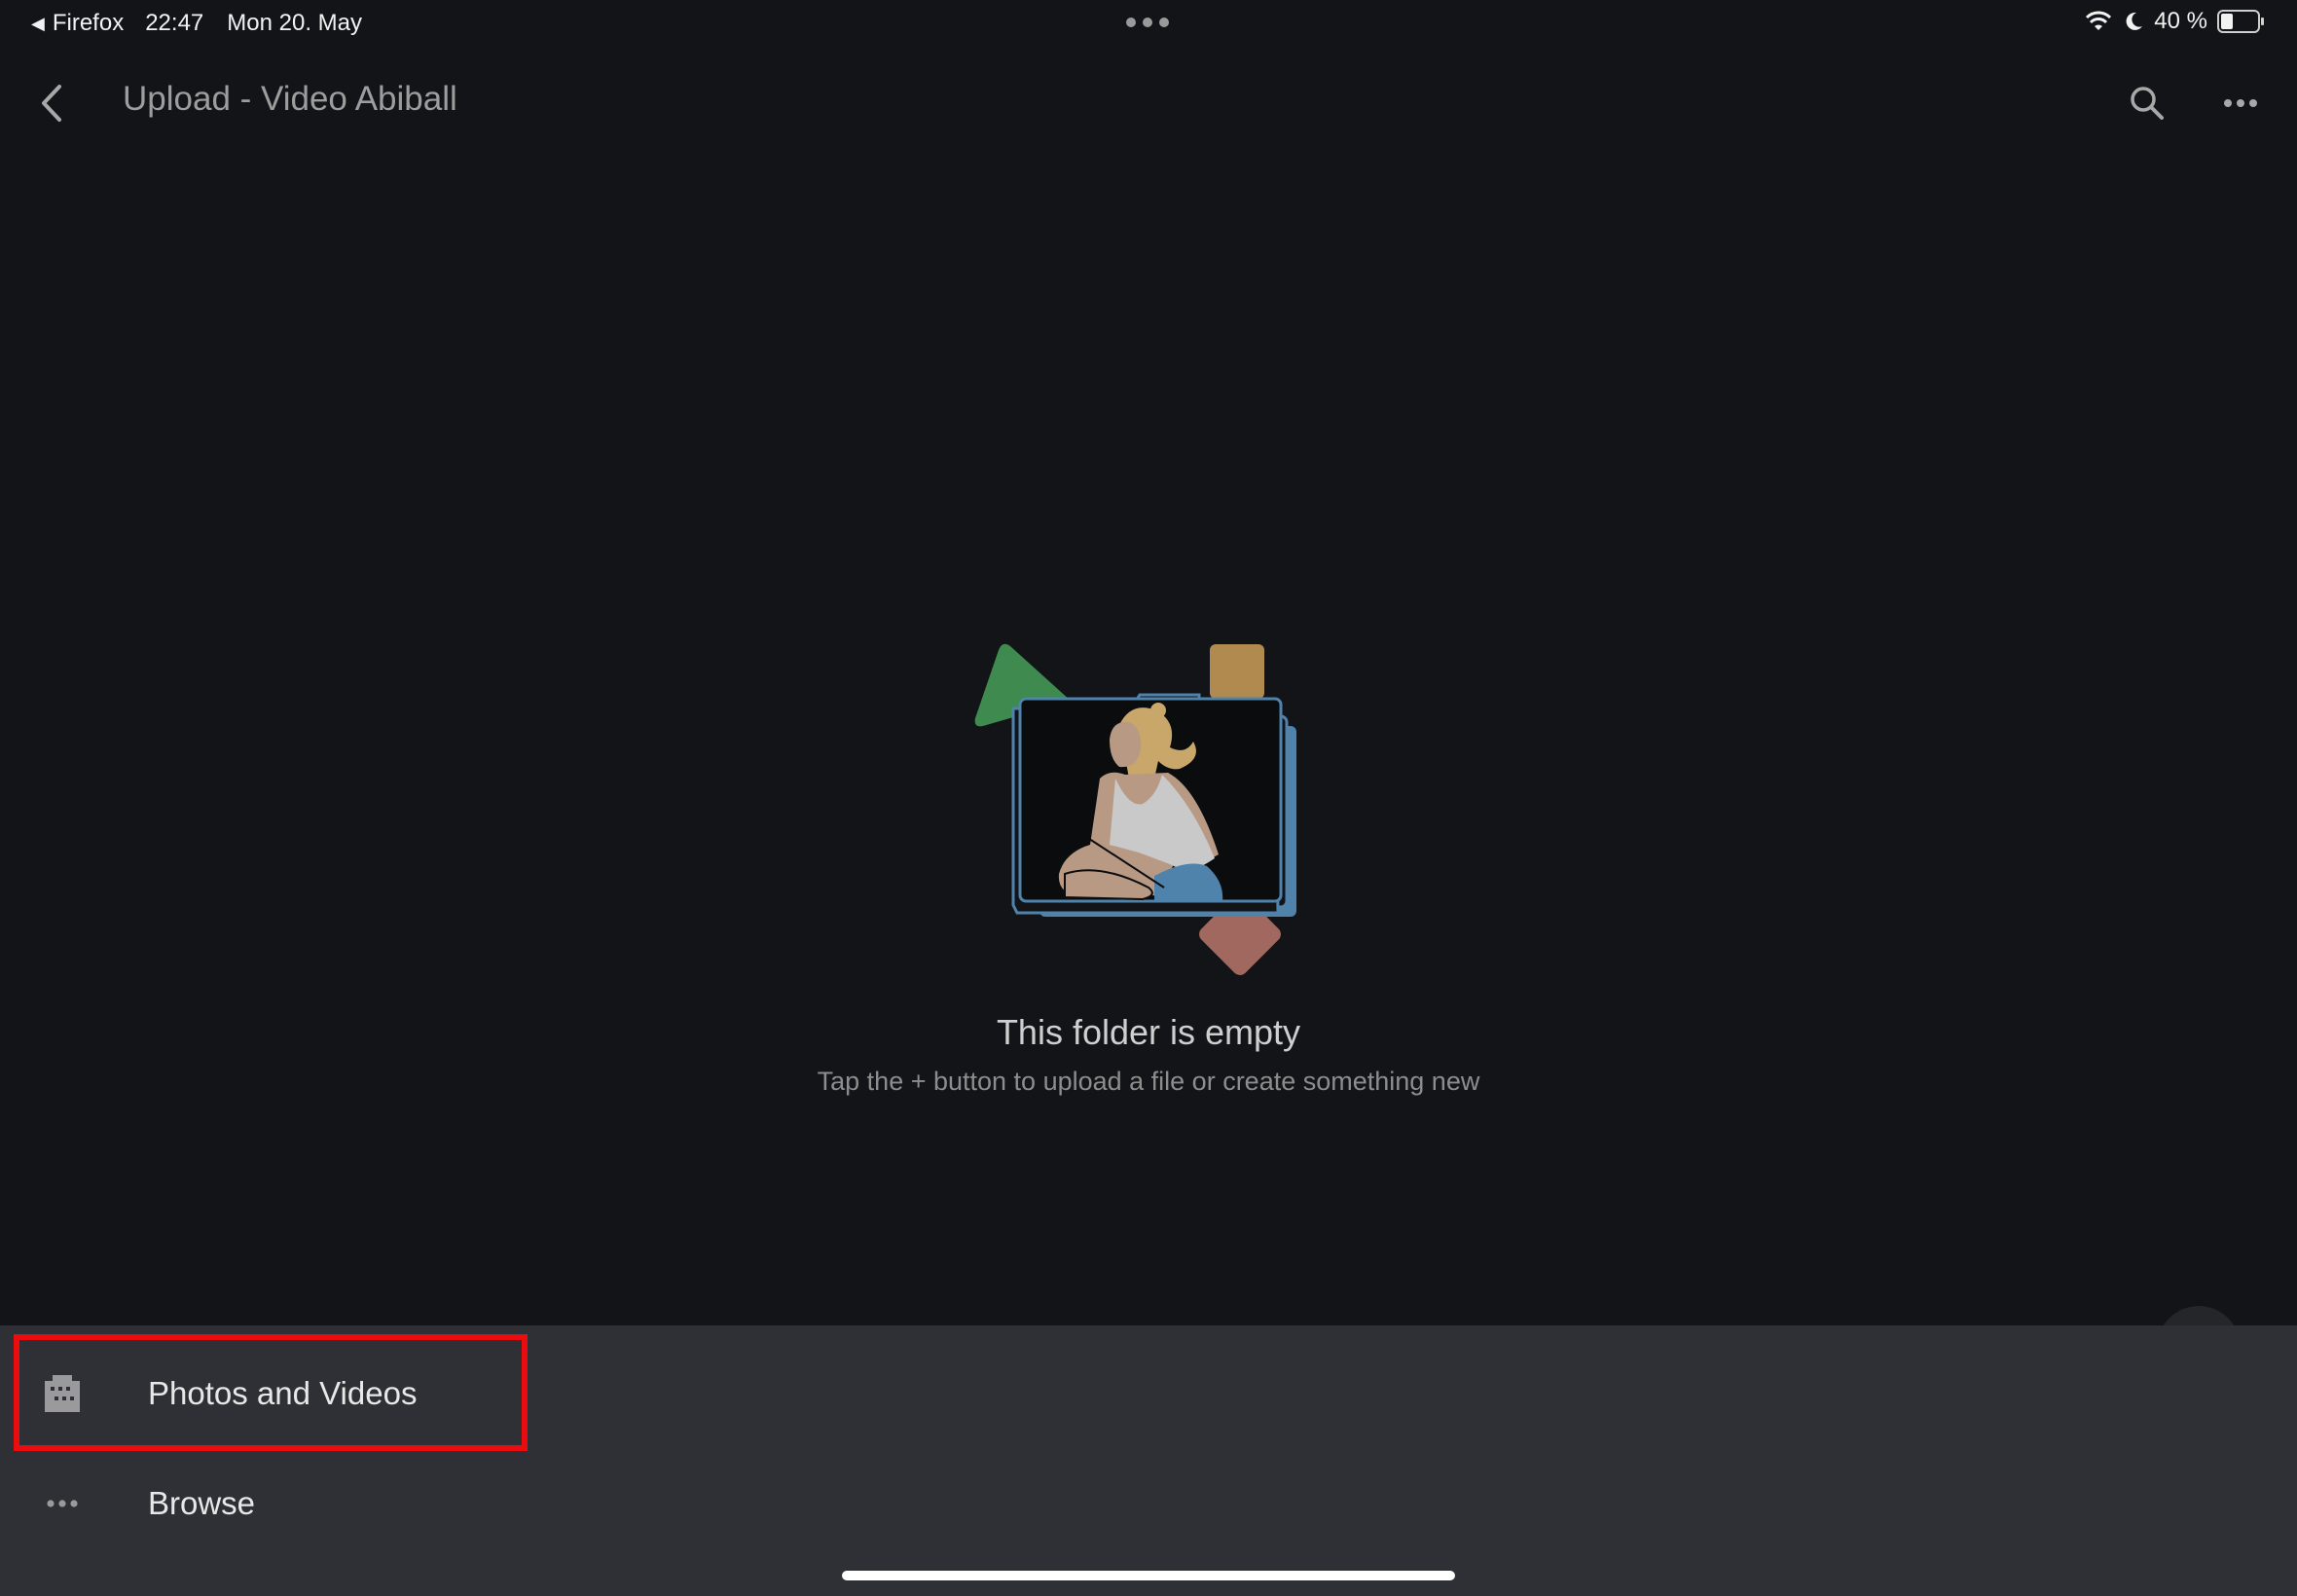 The height and width of the screenshot is (1596, 2297). What do you see at coordinates (1148, 102) in the screenshot?
I see `app-header: Upload - Video Abiball` at bounding box center [1148, 102].